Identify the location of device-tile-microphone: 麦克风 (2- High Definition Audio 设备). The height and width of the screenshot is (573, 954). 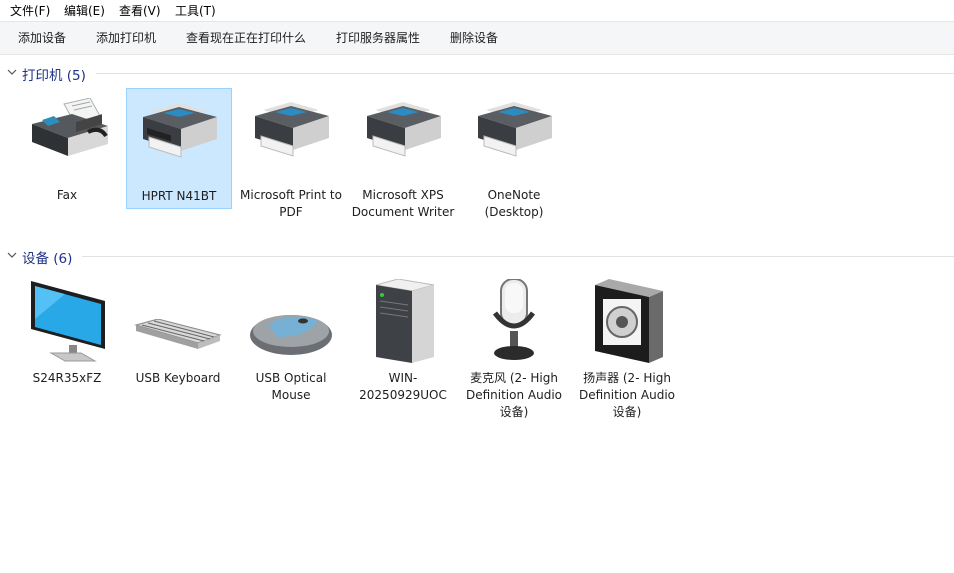
(514, 352).